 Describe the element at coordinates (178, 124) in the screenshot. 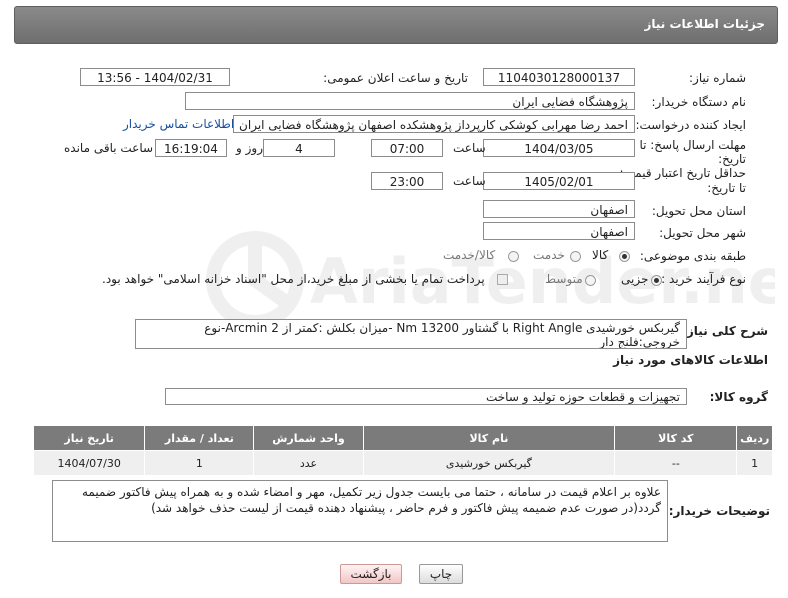

I see `contact-info-link: اطلاعات تماس خریدار` at that location.